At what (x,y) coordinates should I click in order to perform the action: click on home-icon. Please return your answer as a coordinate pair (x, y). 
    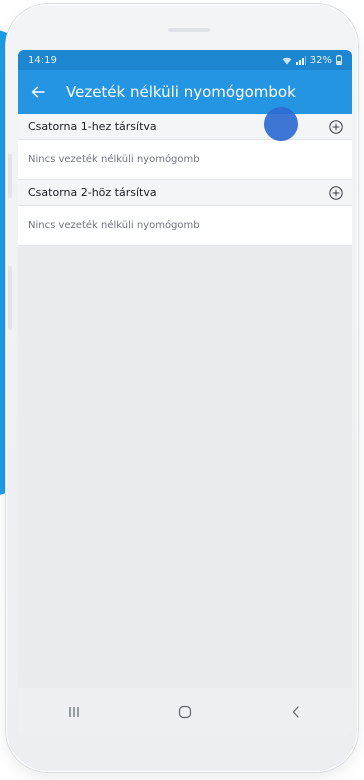
    Looking at the image, I should click on (185, 712).